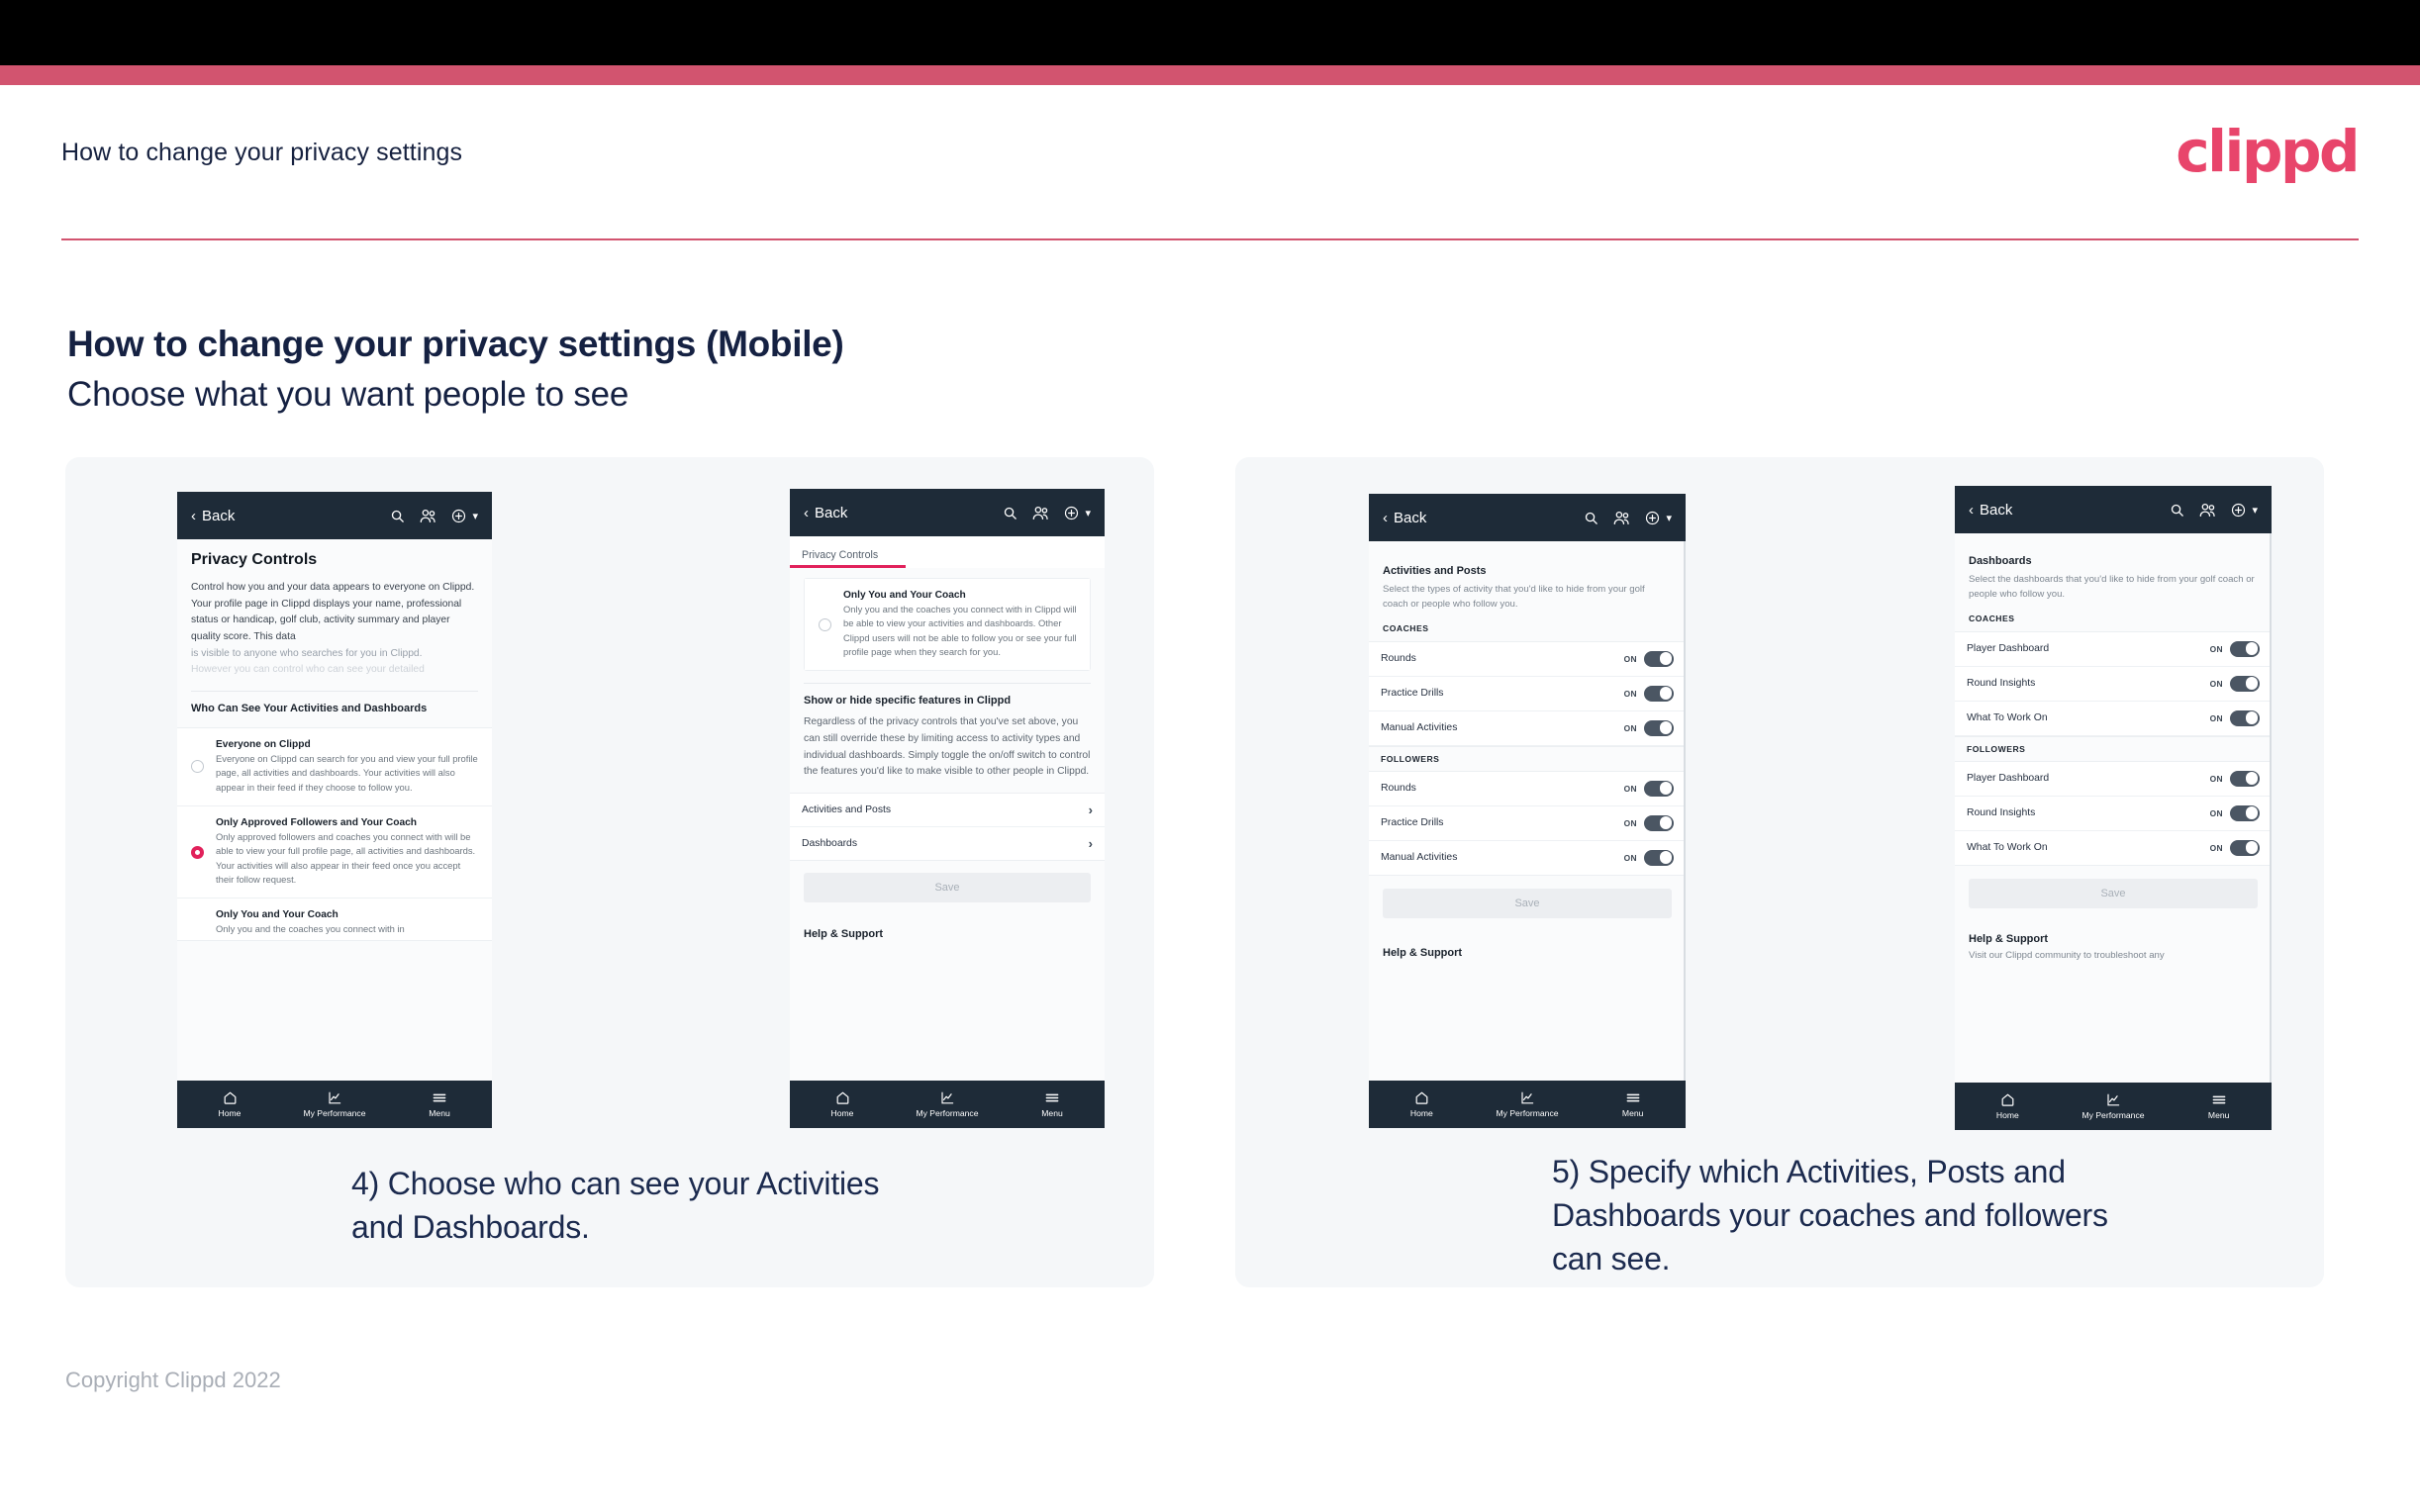  Describe the element at coordinates (2007, 848) in the screenshot. I see `row-label: What To Work On` at that location.